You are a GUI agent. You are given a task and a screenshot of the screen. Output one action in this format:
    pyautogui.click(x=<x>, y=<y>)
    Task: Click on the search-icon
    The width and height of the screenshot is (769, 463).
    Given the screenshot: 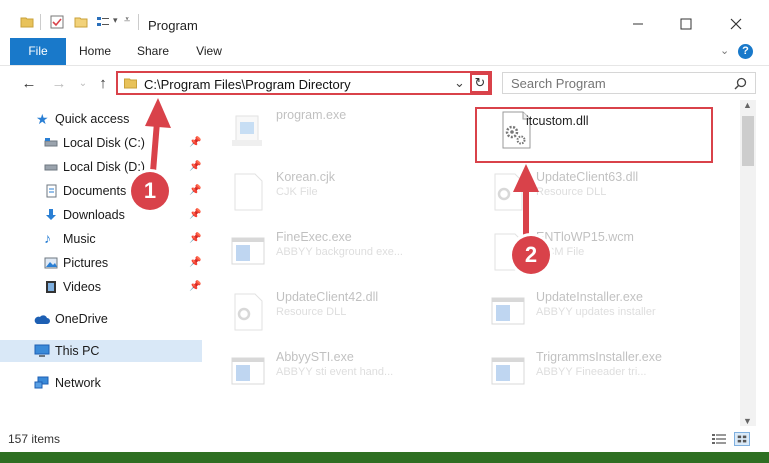 What is the action you would take?
    pyautogui.click(x=740, y=83)
    